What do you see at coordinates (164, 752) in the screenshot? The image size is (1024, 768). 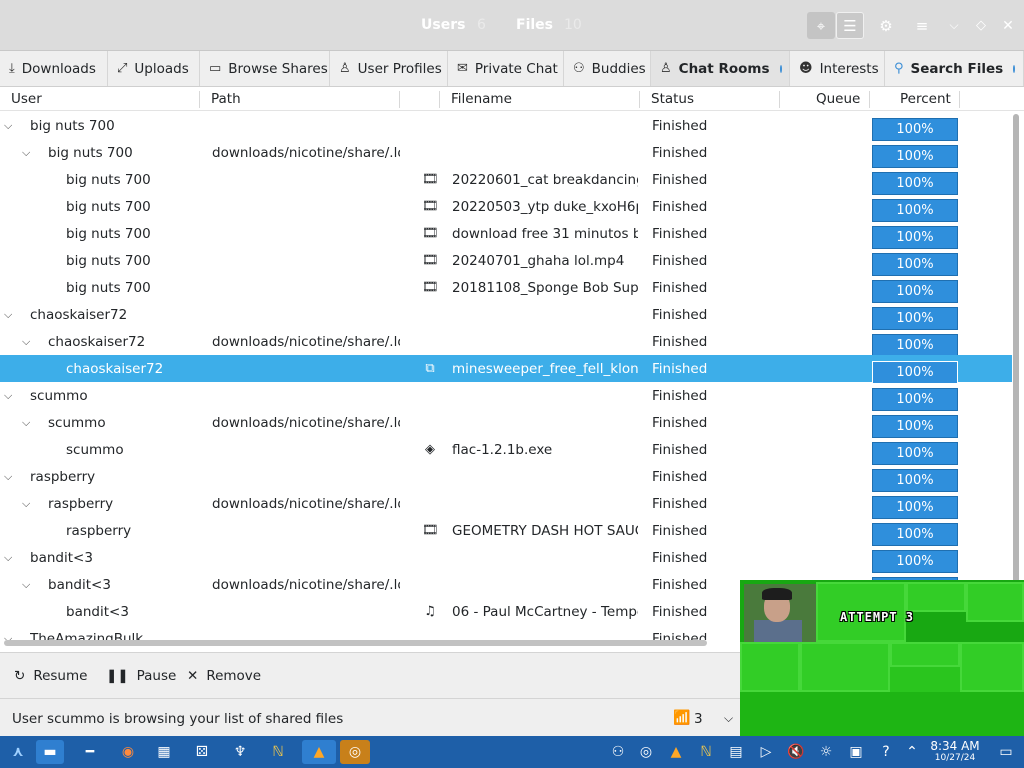 I see `calculator-icon: ▦` at bounding box center [164, 752].